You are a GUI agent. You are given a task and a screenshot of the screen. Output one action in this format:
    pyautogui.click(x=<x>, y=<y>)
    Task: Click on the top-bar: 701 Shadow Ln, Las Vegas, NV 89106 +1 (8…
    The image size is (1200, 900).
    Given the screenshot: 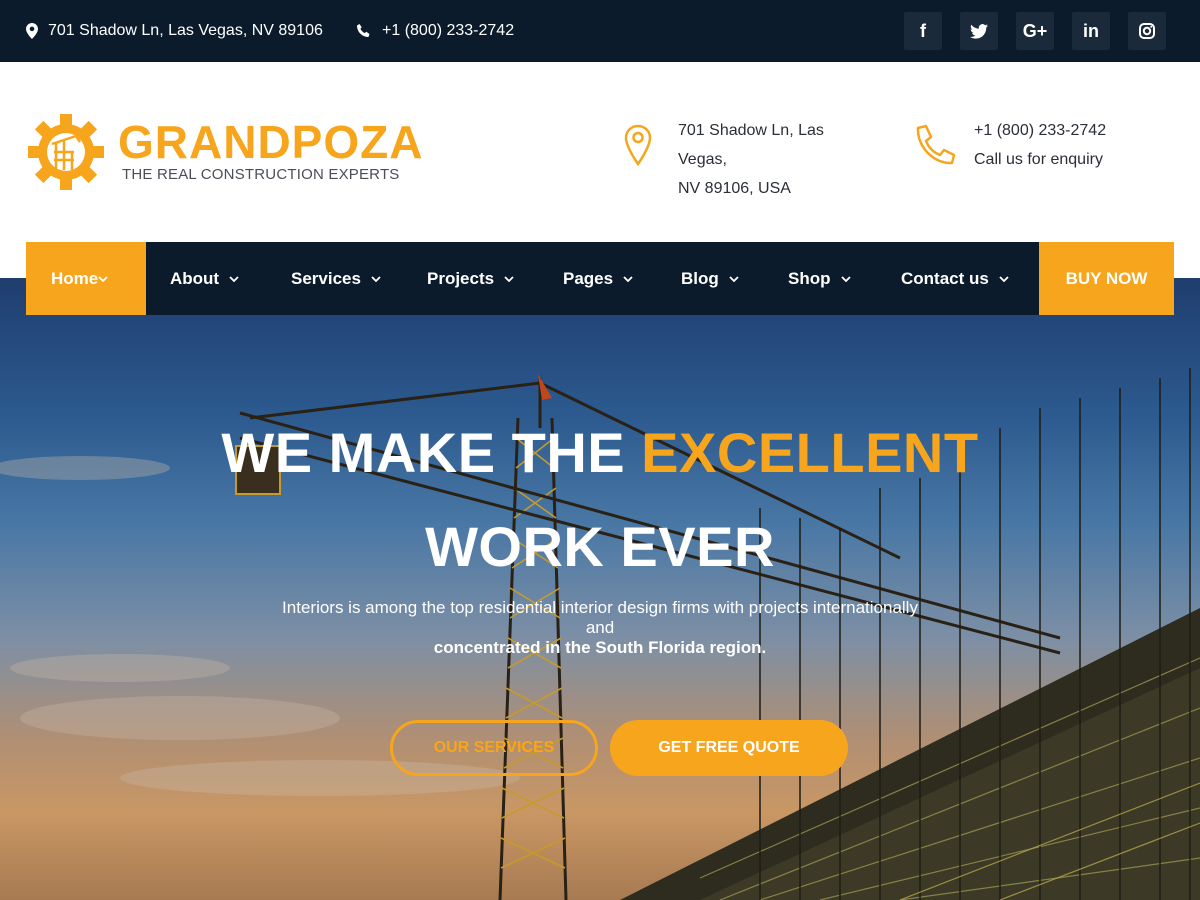 What is the action you would take?
    pyautogui.click(x=600, y=31)
    